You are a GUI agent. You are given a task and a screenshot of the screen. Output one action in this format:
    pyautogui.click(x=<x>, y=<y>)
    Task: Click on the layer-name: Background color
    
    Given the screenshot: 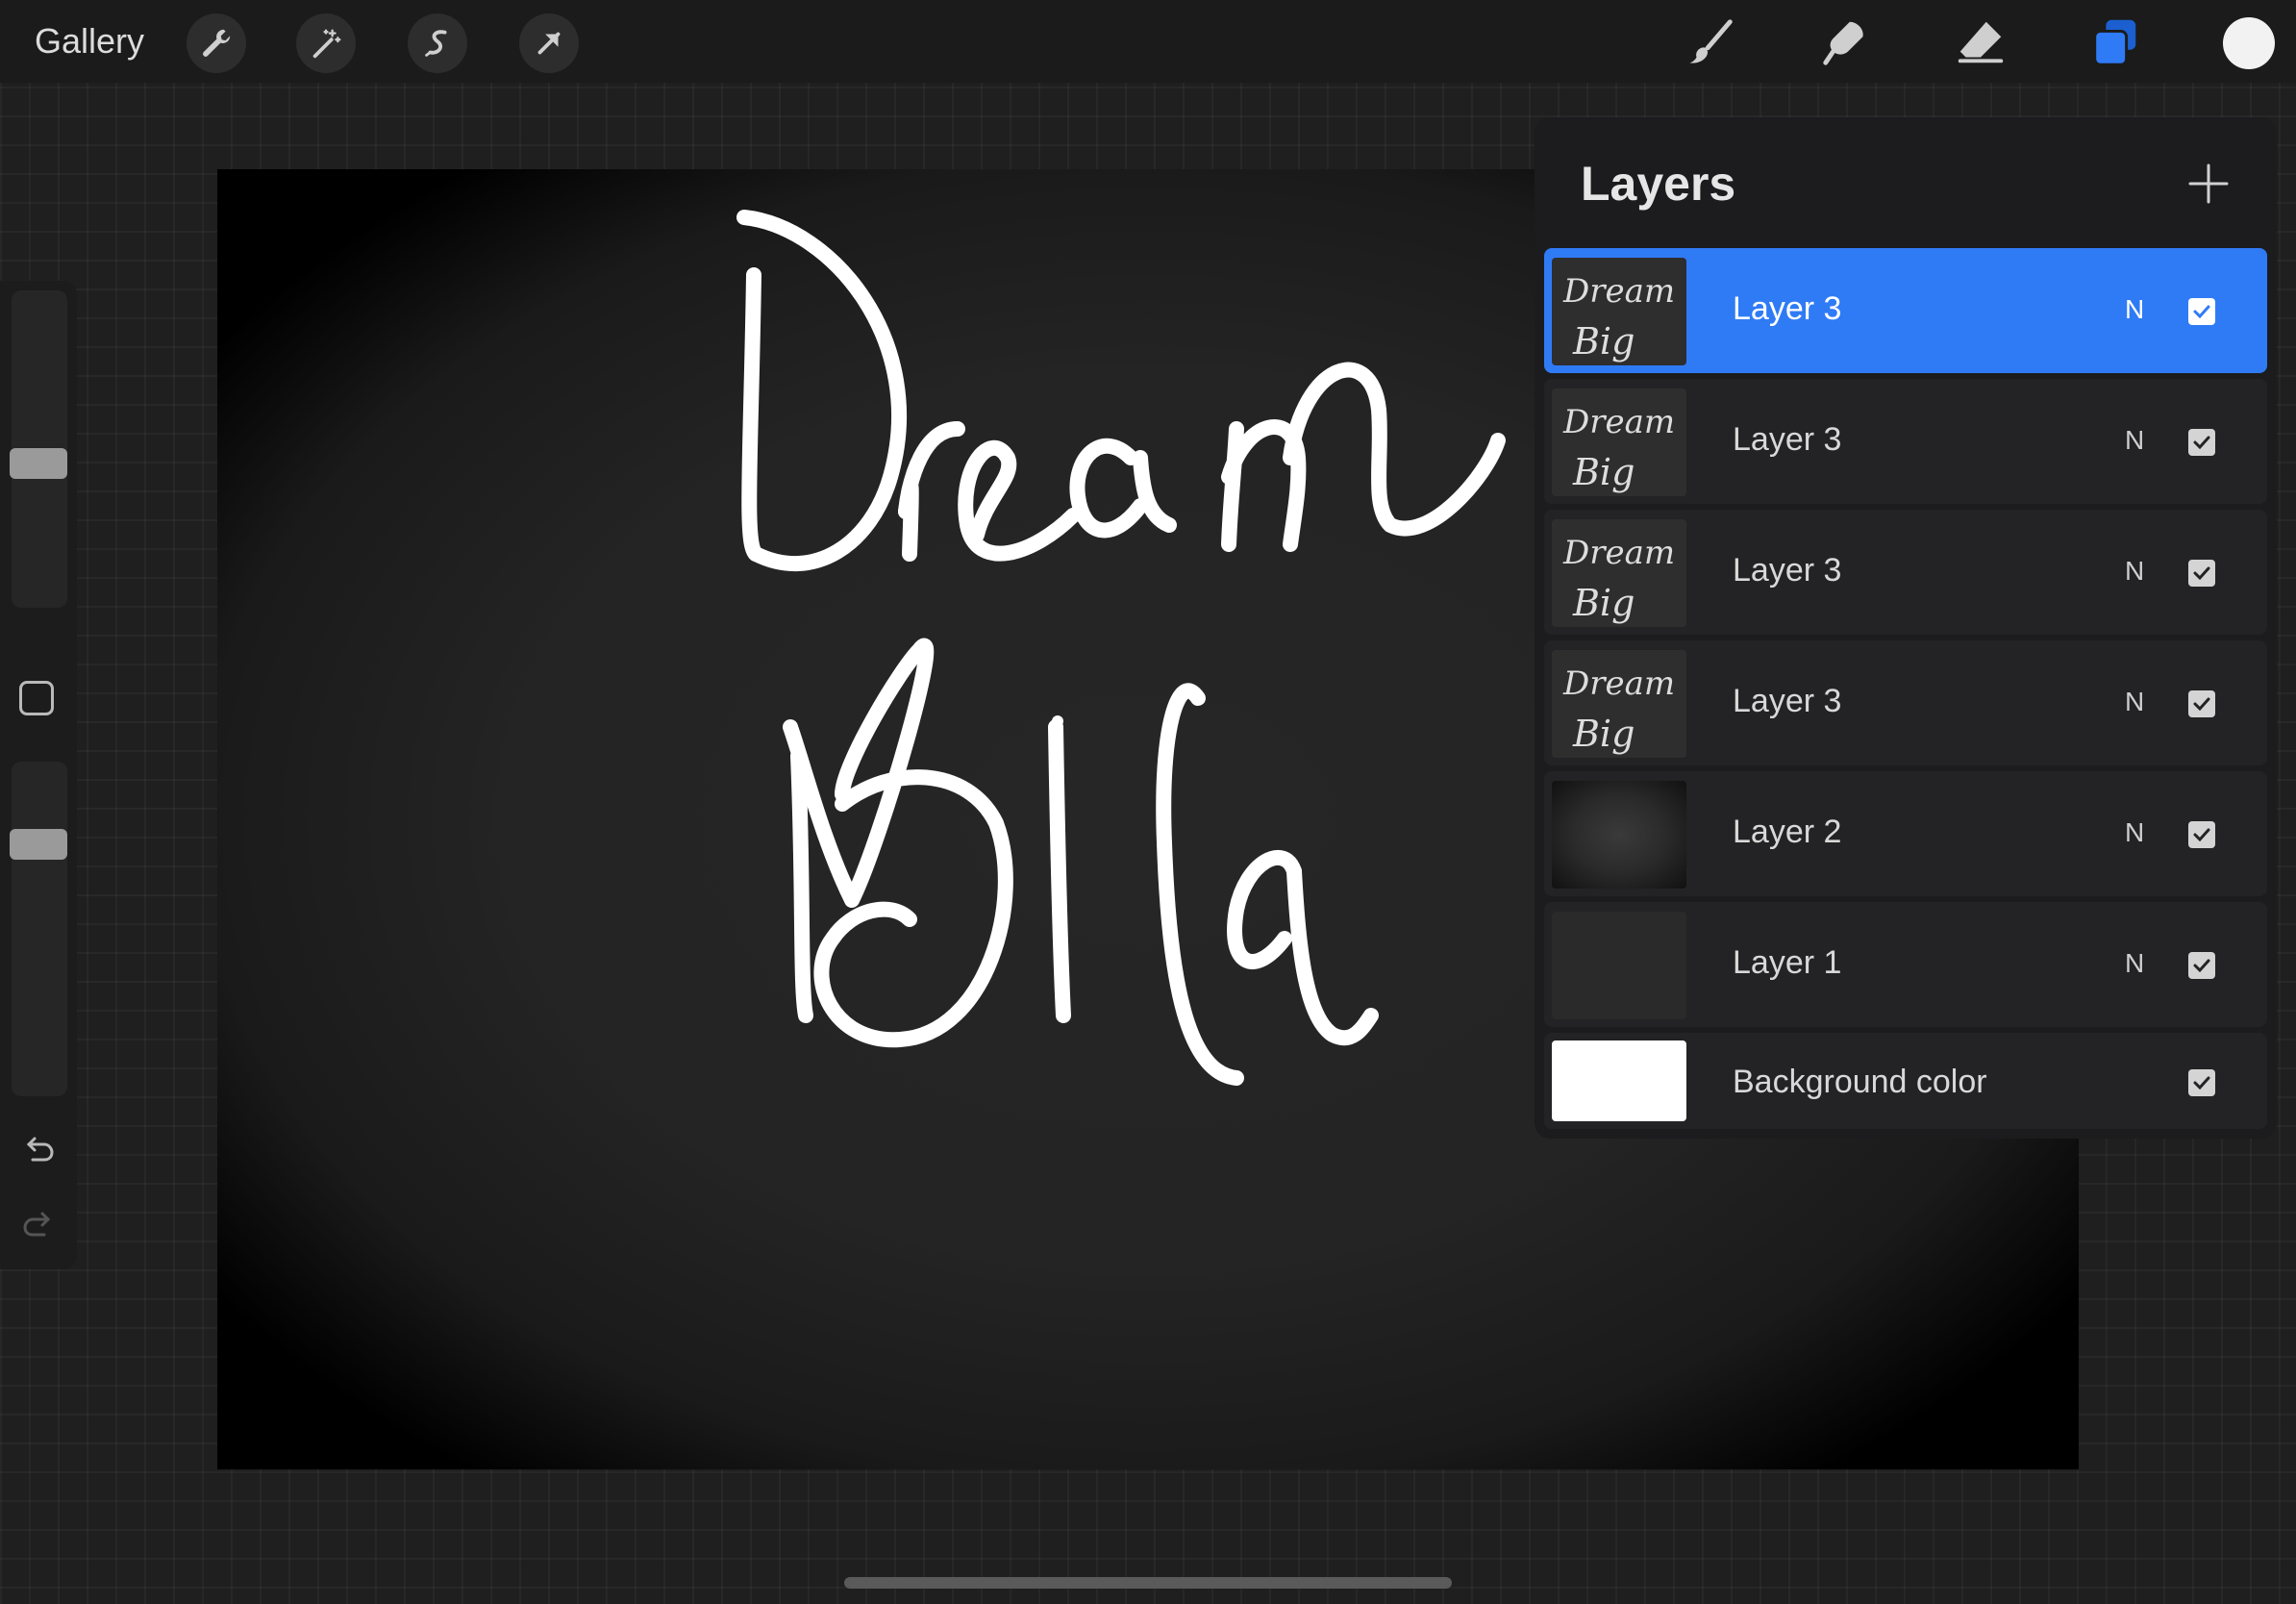 What is the action you would take?
    pyautogui.click(x=1860, y=1082)
    